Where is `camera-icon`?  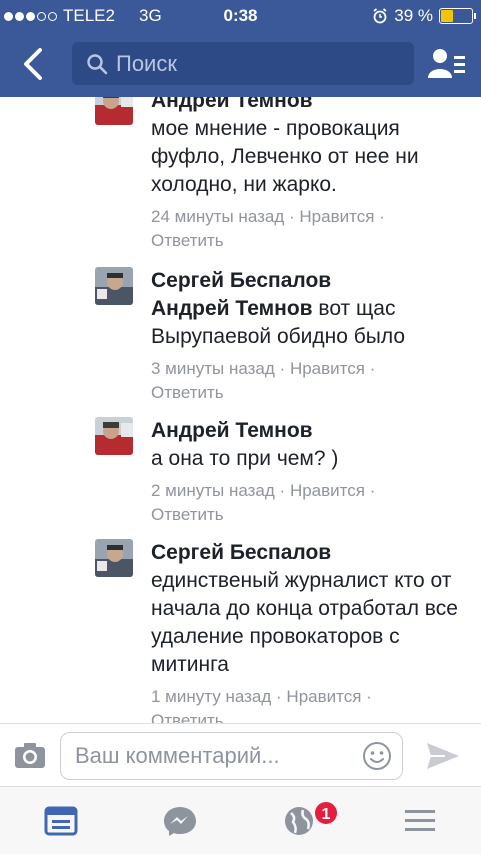
camera-icon is located at coordinates (30, 755).